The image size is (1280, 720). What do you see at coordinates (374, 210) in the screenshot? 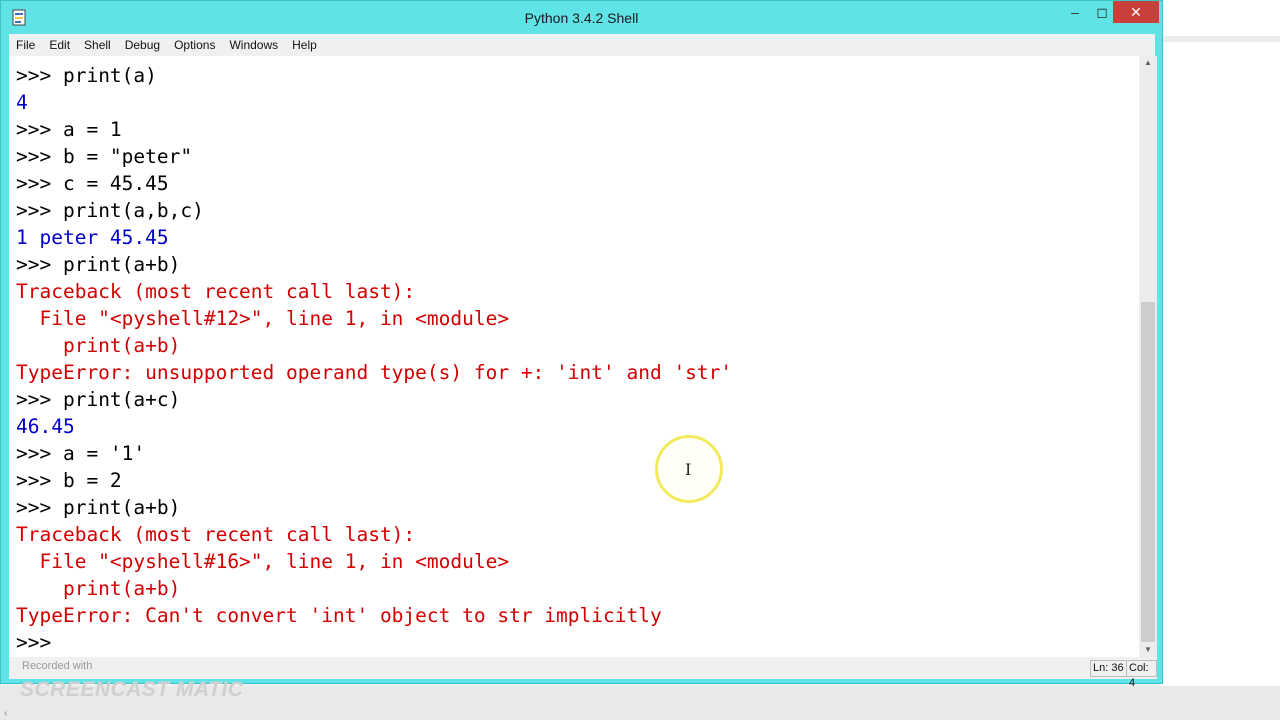
I see `shell-line: >>> print(a,b,c)` at bounding box center [374, 210].